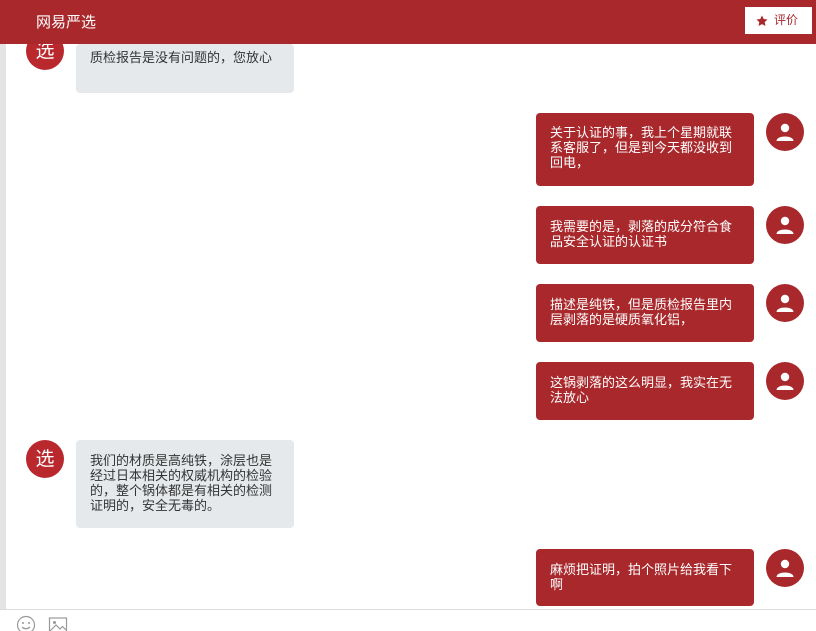 This screenshot has height=631, width=816. What do you see at coordinates (185, 68) in the screenshot?
I see `shop-message-bubble: 质检报告是没有问题的，您放心` at bounding box center [185, 68].